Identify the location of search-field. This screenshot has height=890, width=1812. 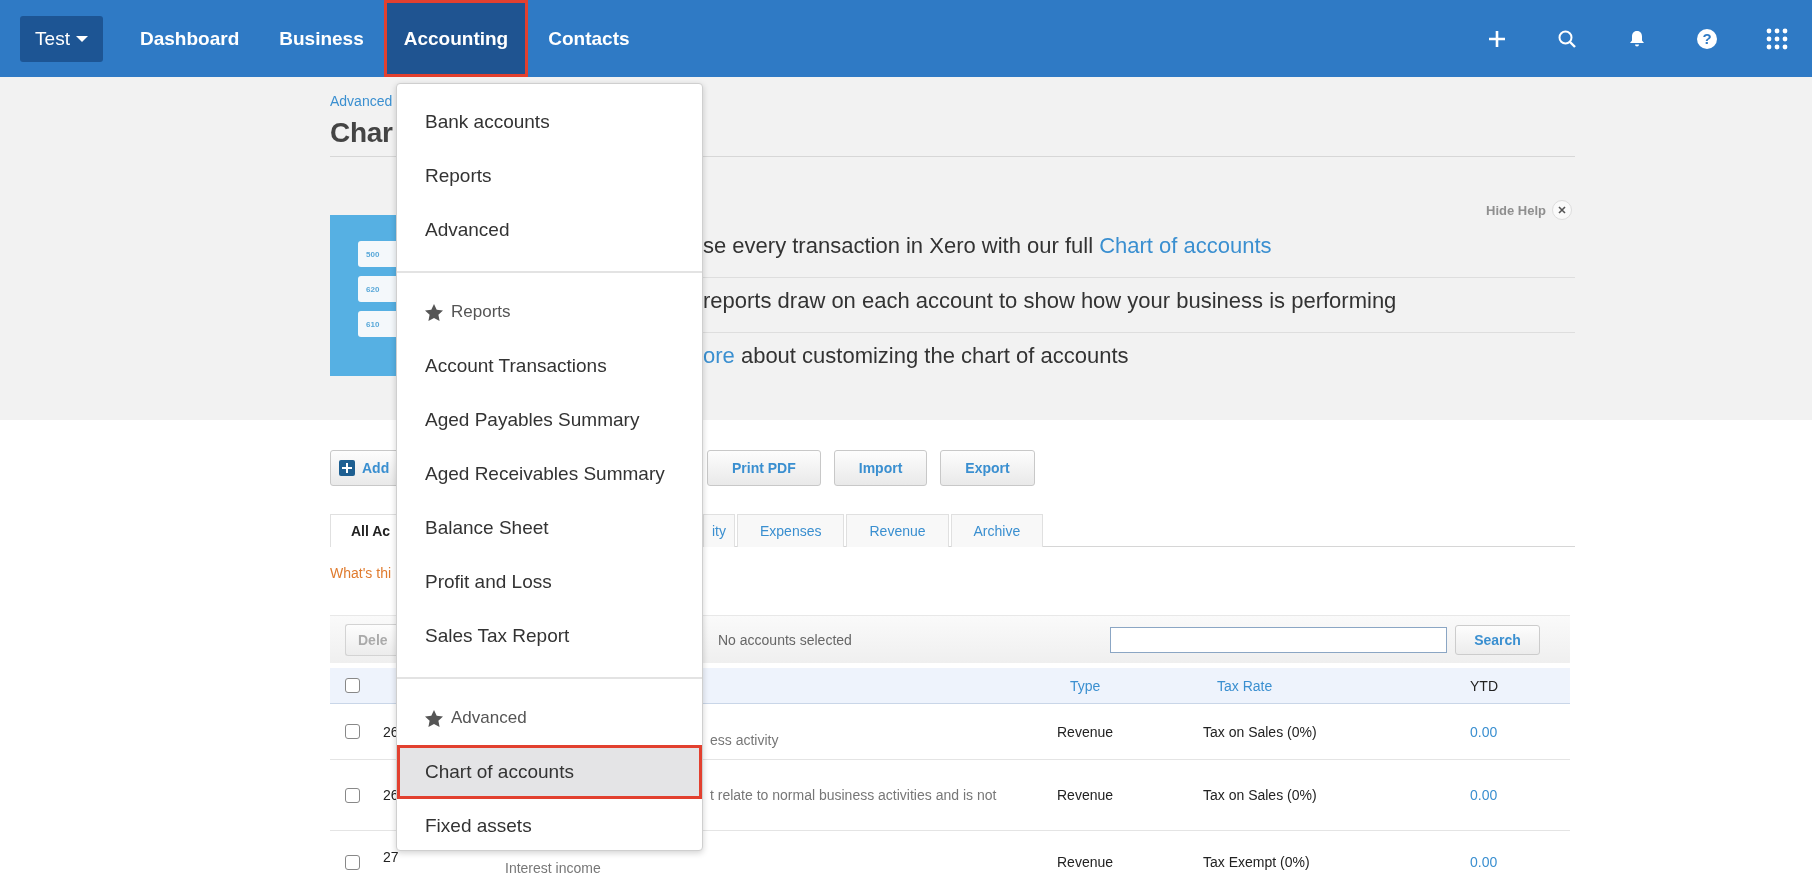
(1278, 639).